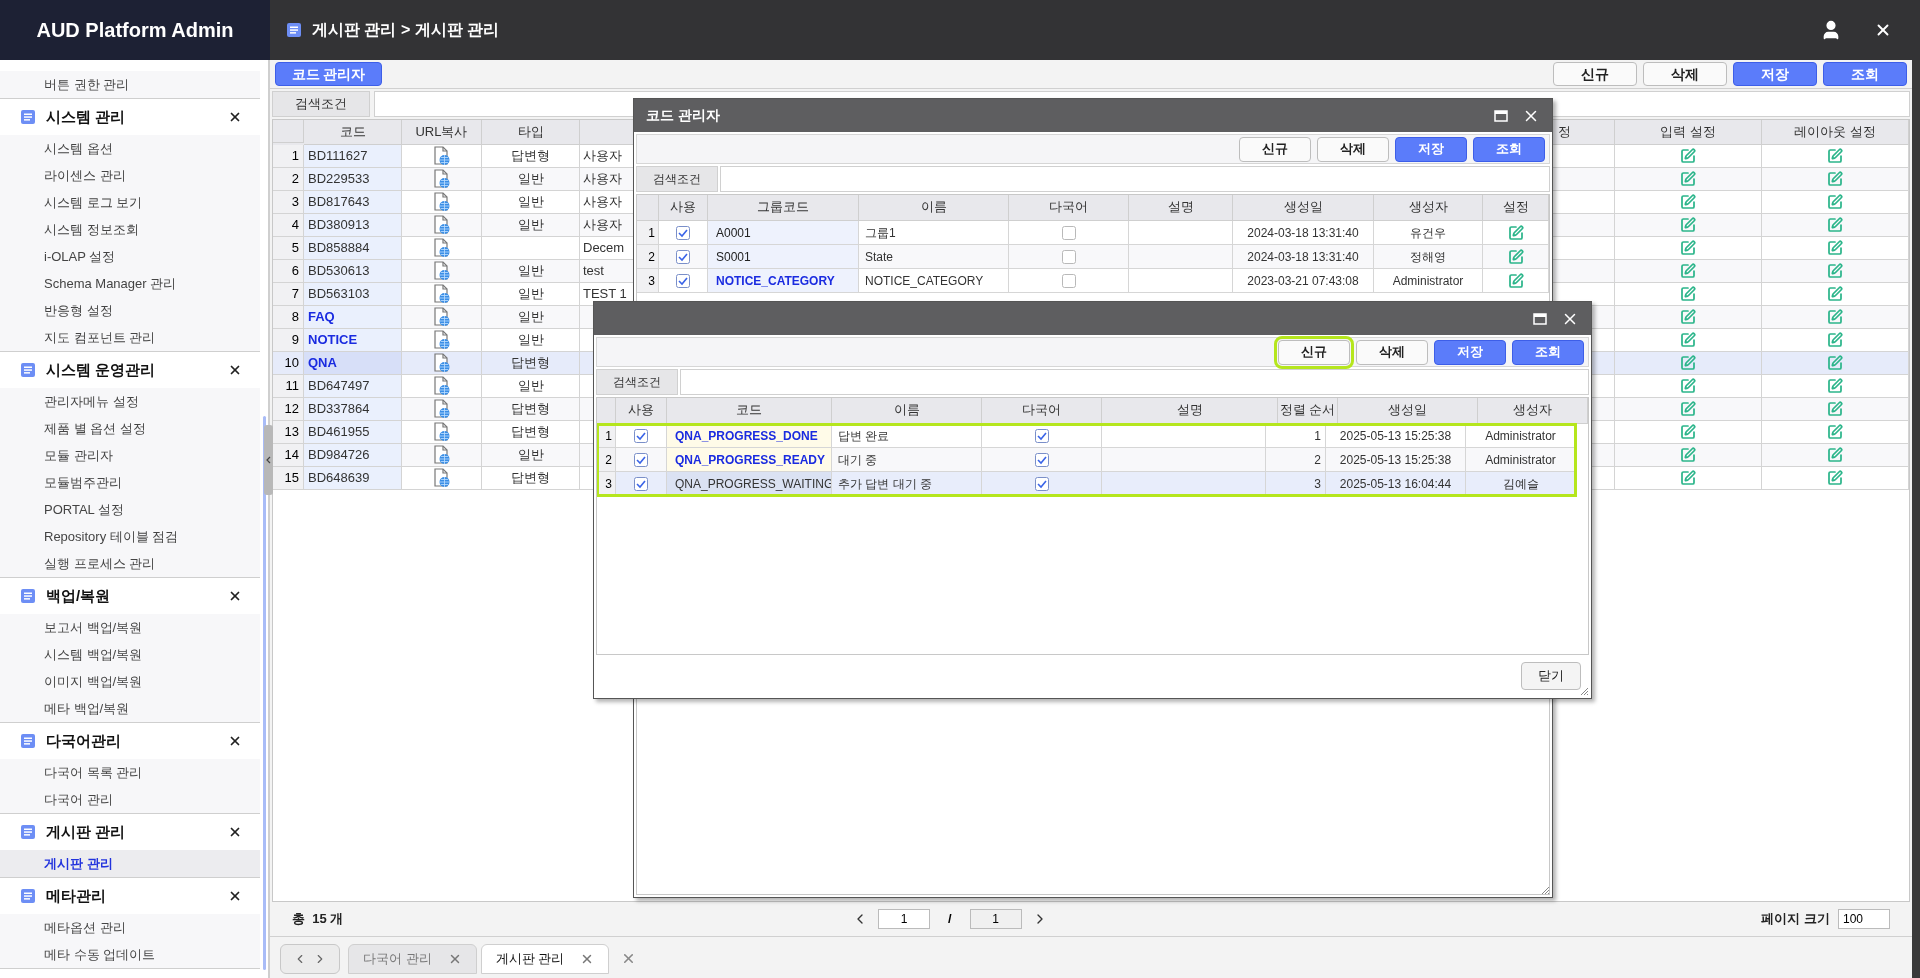 Image resolution: width=1920 pixels, height=978 pixels. Describe the element at coordinates (288, 386) in the screenshot. I see `row-number: 11` at that location.